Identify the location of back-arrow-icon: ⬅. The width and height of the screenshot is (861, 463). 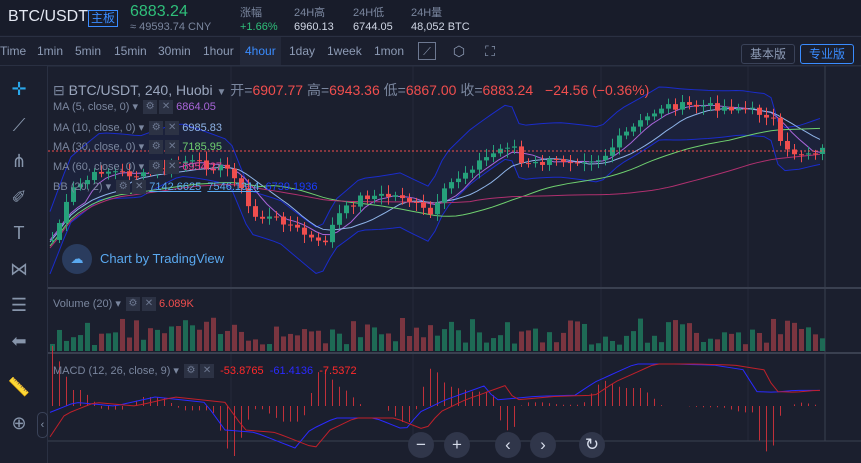
(19, 341).